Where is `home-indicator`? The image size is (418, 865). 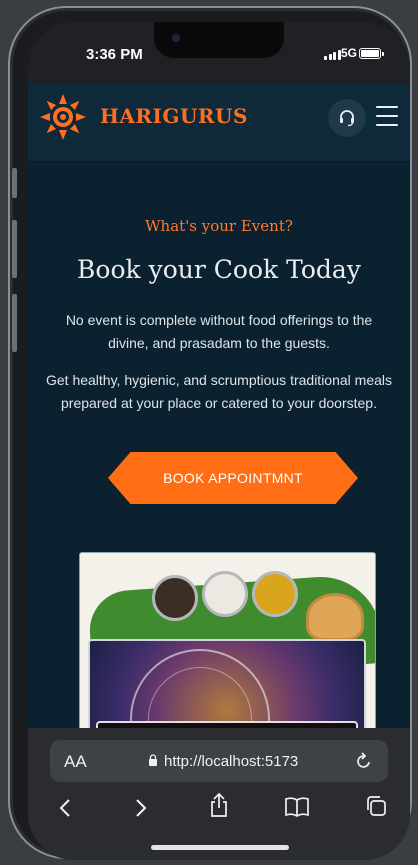
home-indicator is located at coordinates (220, 847).